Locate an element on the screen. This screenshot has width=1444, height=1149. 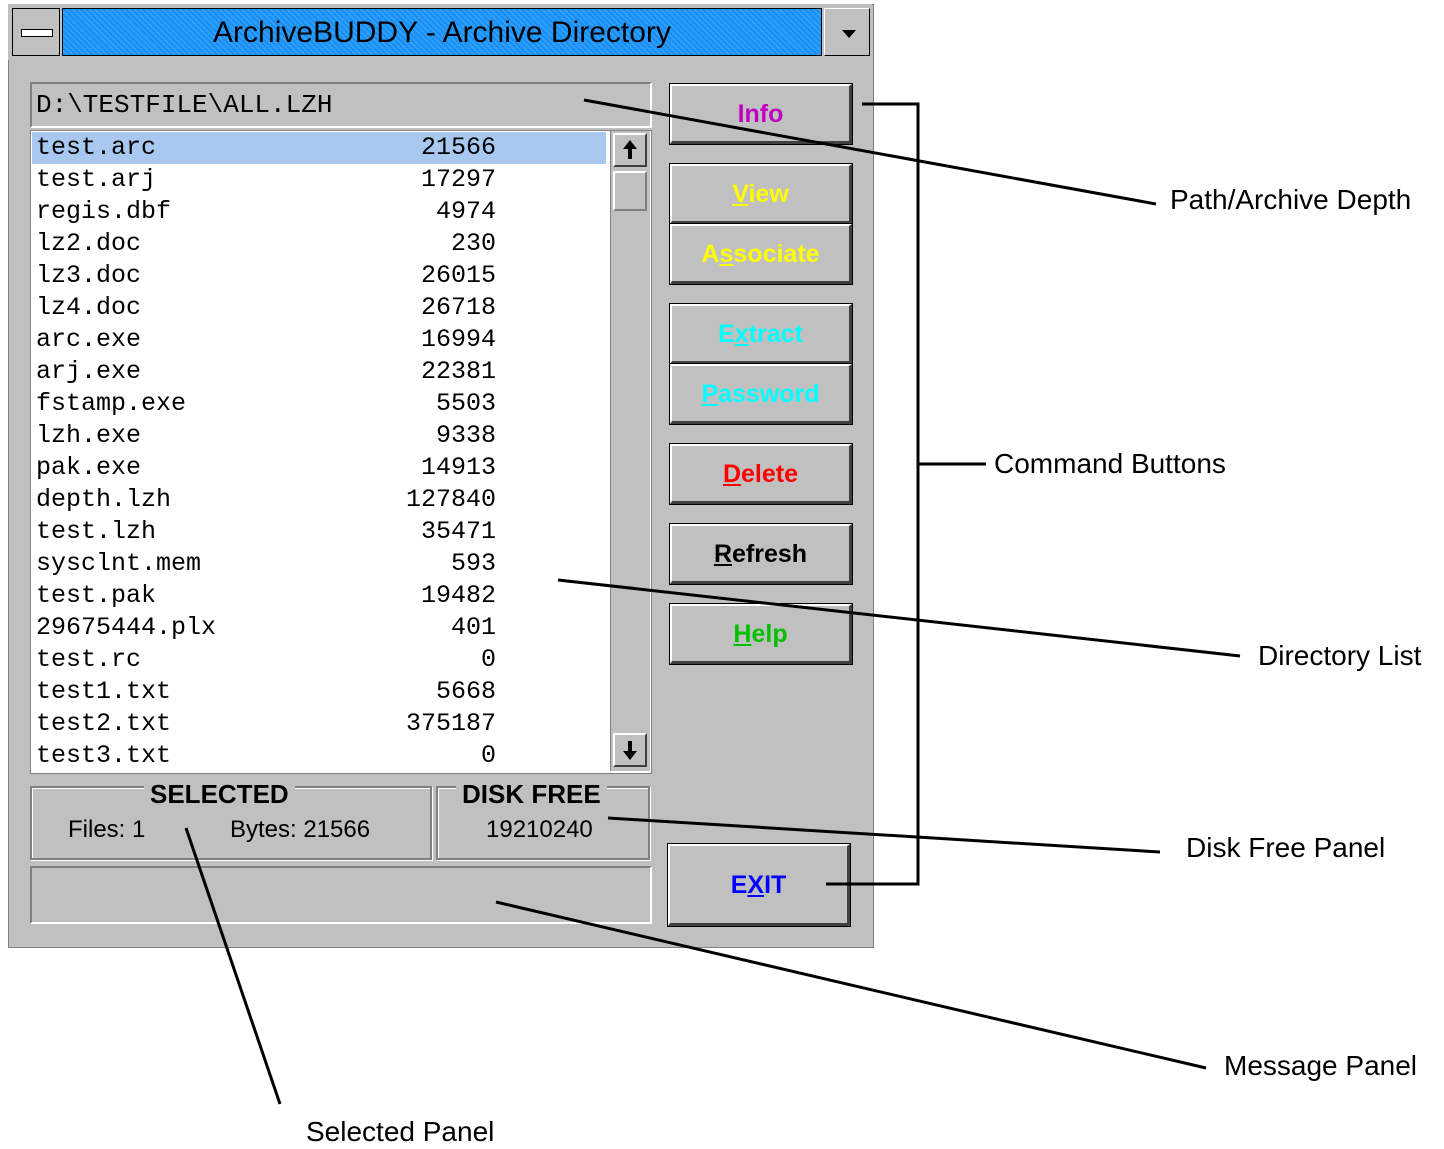
callout-directory: Directory List is located at coordinates (1340, 655).